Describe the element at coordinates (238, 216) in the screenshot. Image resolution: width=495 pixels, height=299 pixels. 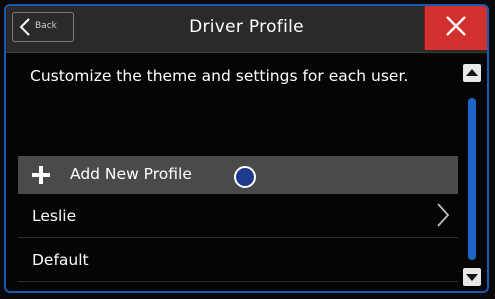
I see `profile-item-leslie: Leslie` at that location.